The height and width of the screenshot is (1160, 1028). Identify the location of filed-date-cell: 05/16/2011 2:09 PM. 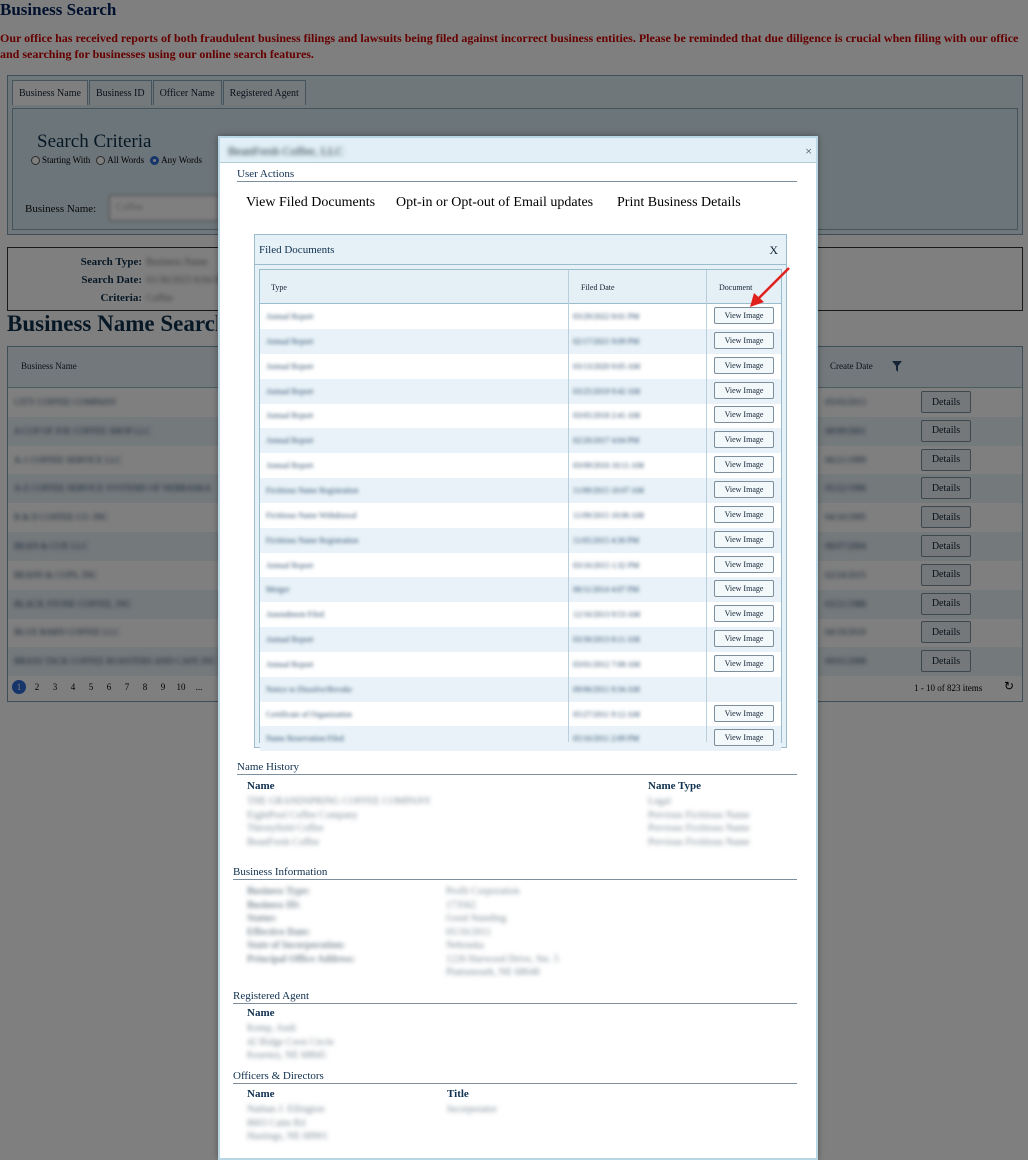
(606, 739).